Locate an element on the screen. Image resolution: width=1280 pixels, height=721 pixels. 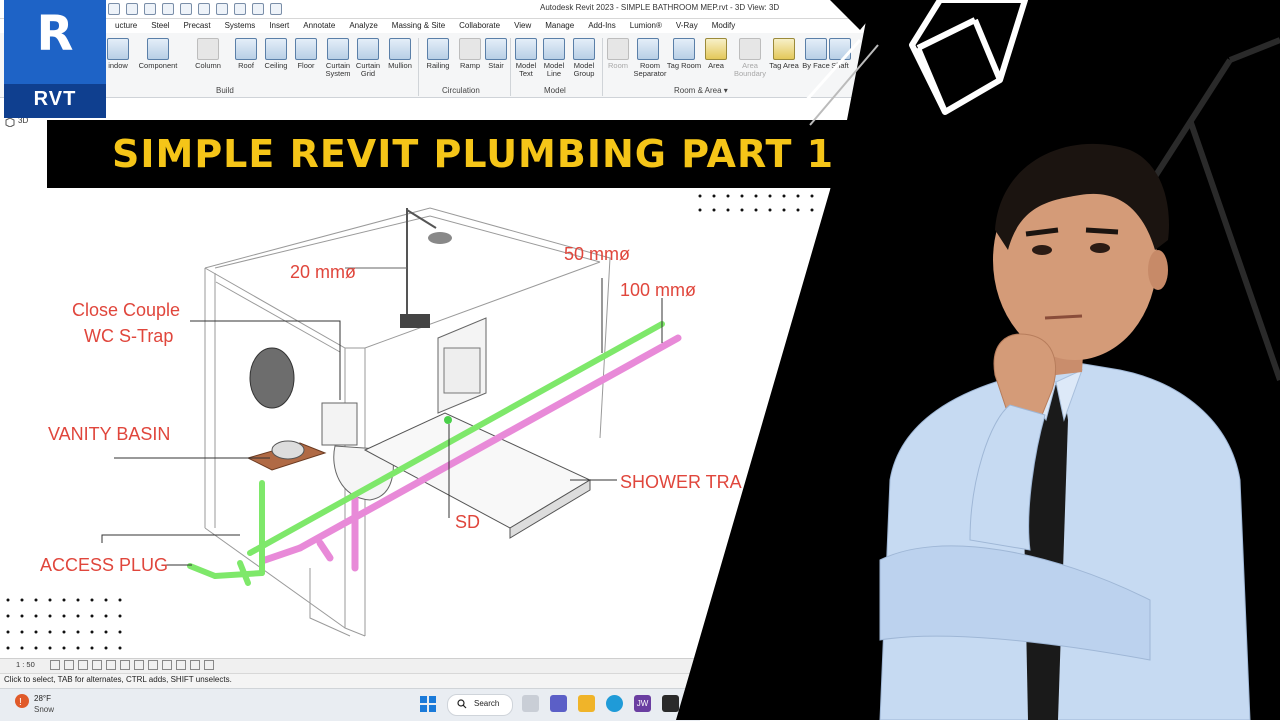
mullion-tool: Mullion is located at coordinates (400, 53).